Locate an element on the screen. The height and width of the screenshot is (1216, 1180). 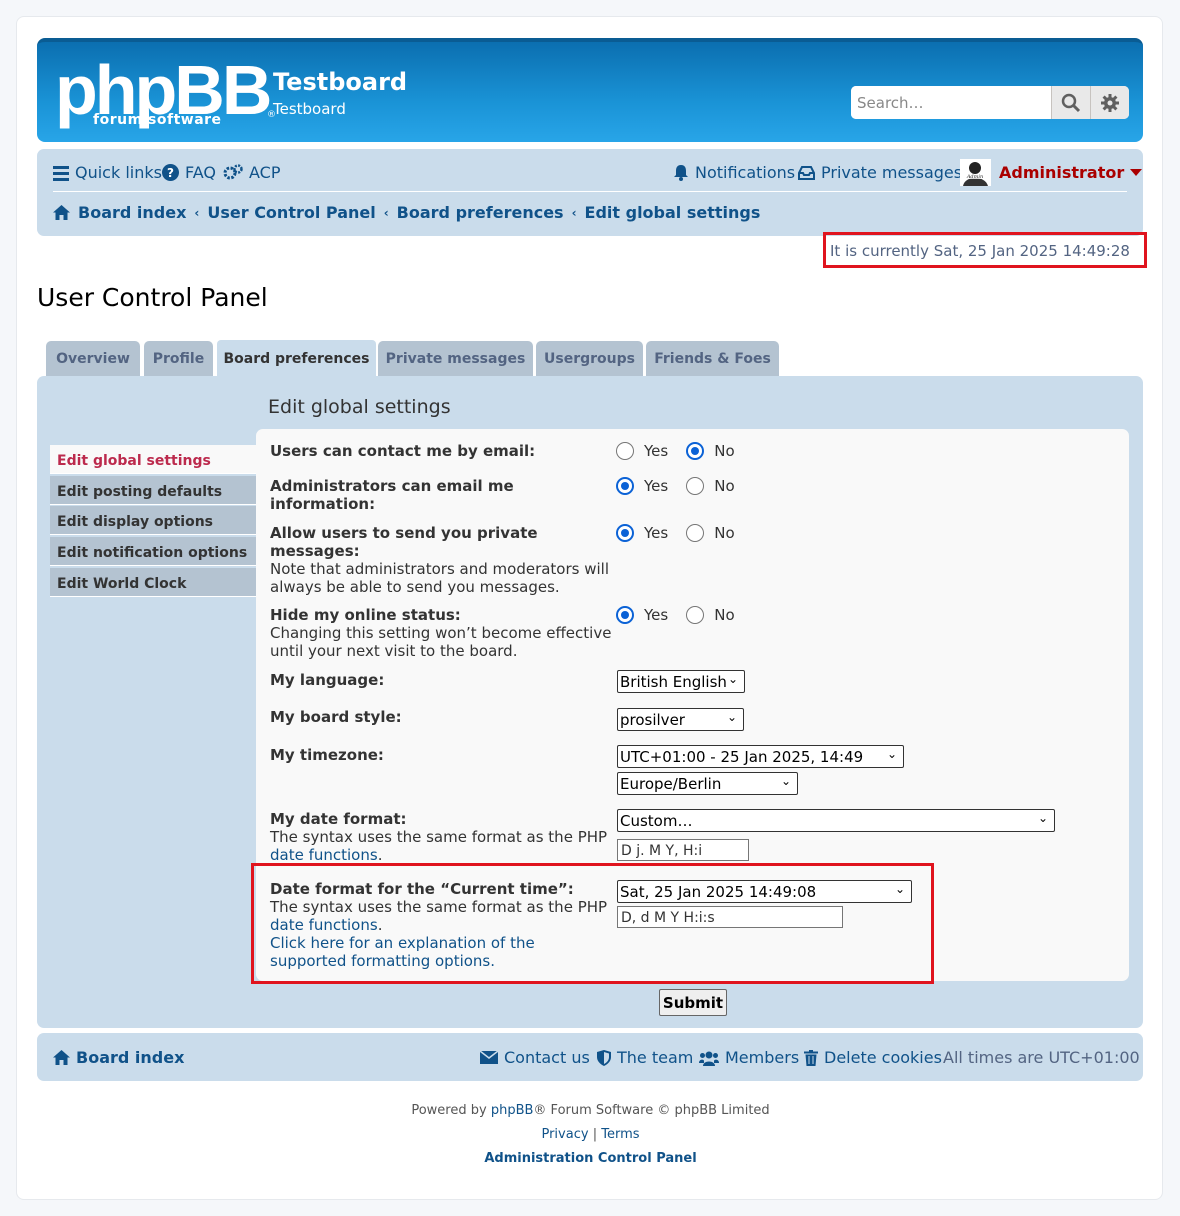
advanced-search-button is located at coordinates (1109, 102).